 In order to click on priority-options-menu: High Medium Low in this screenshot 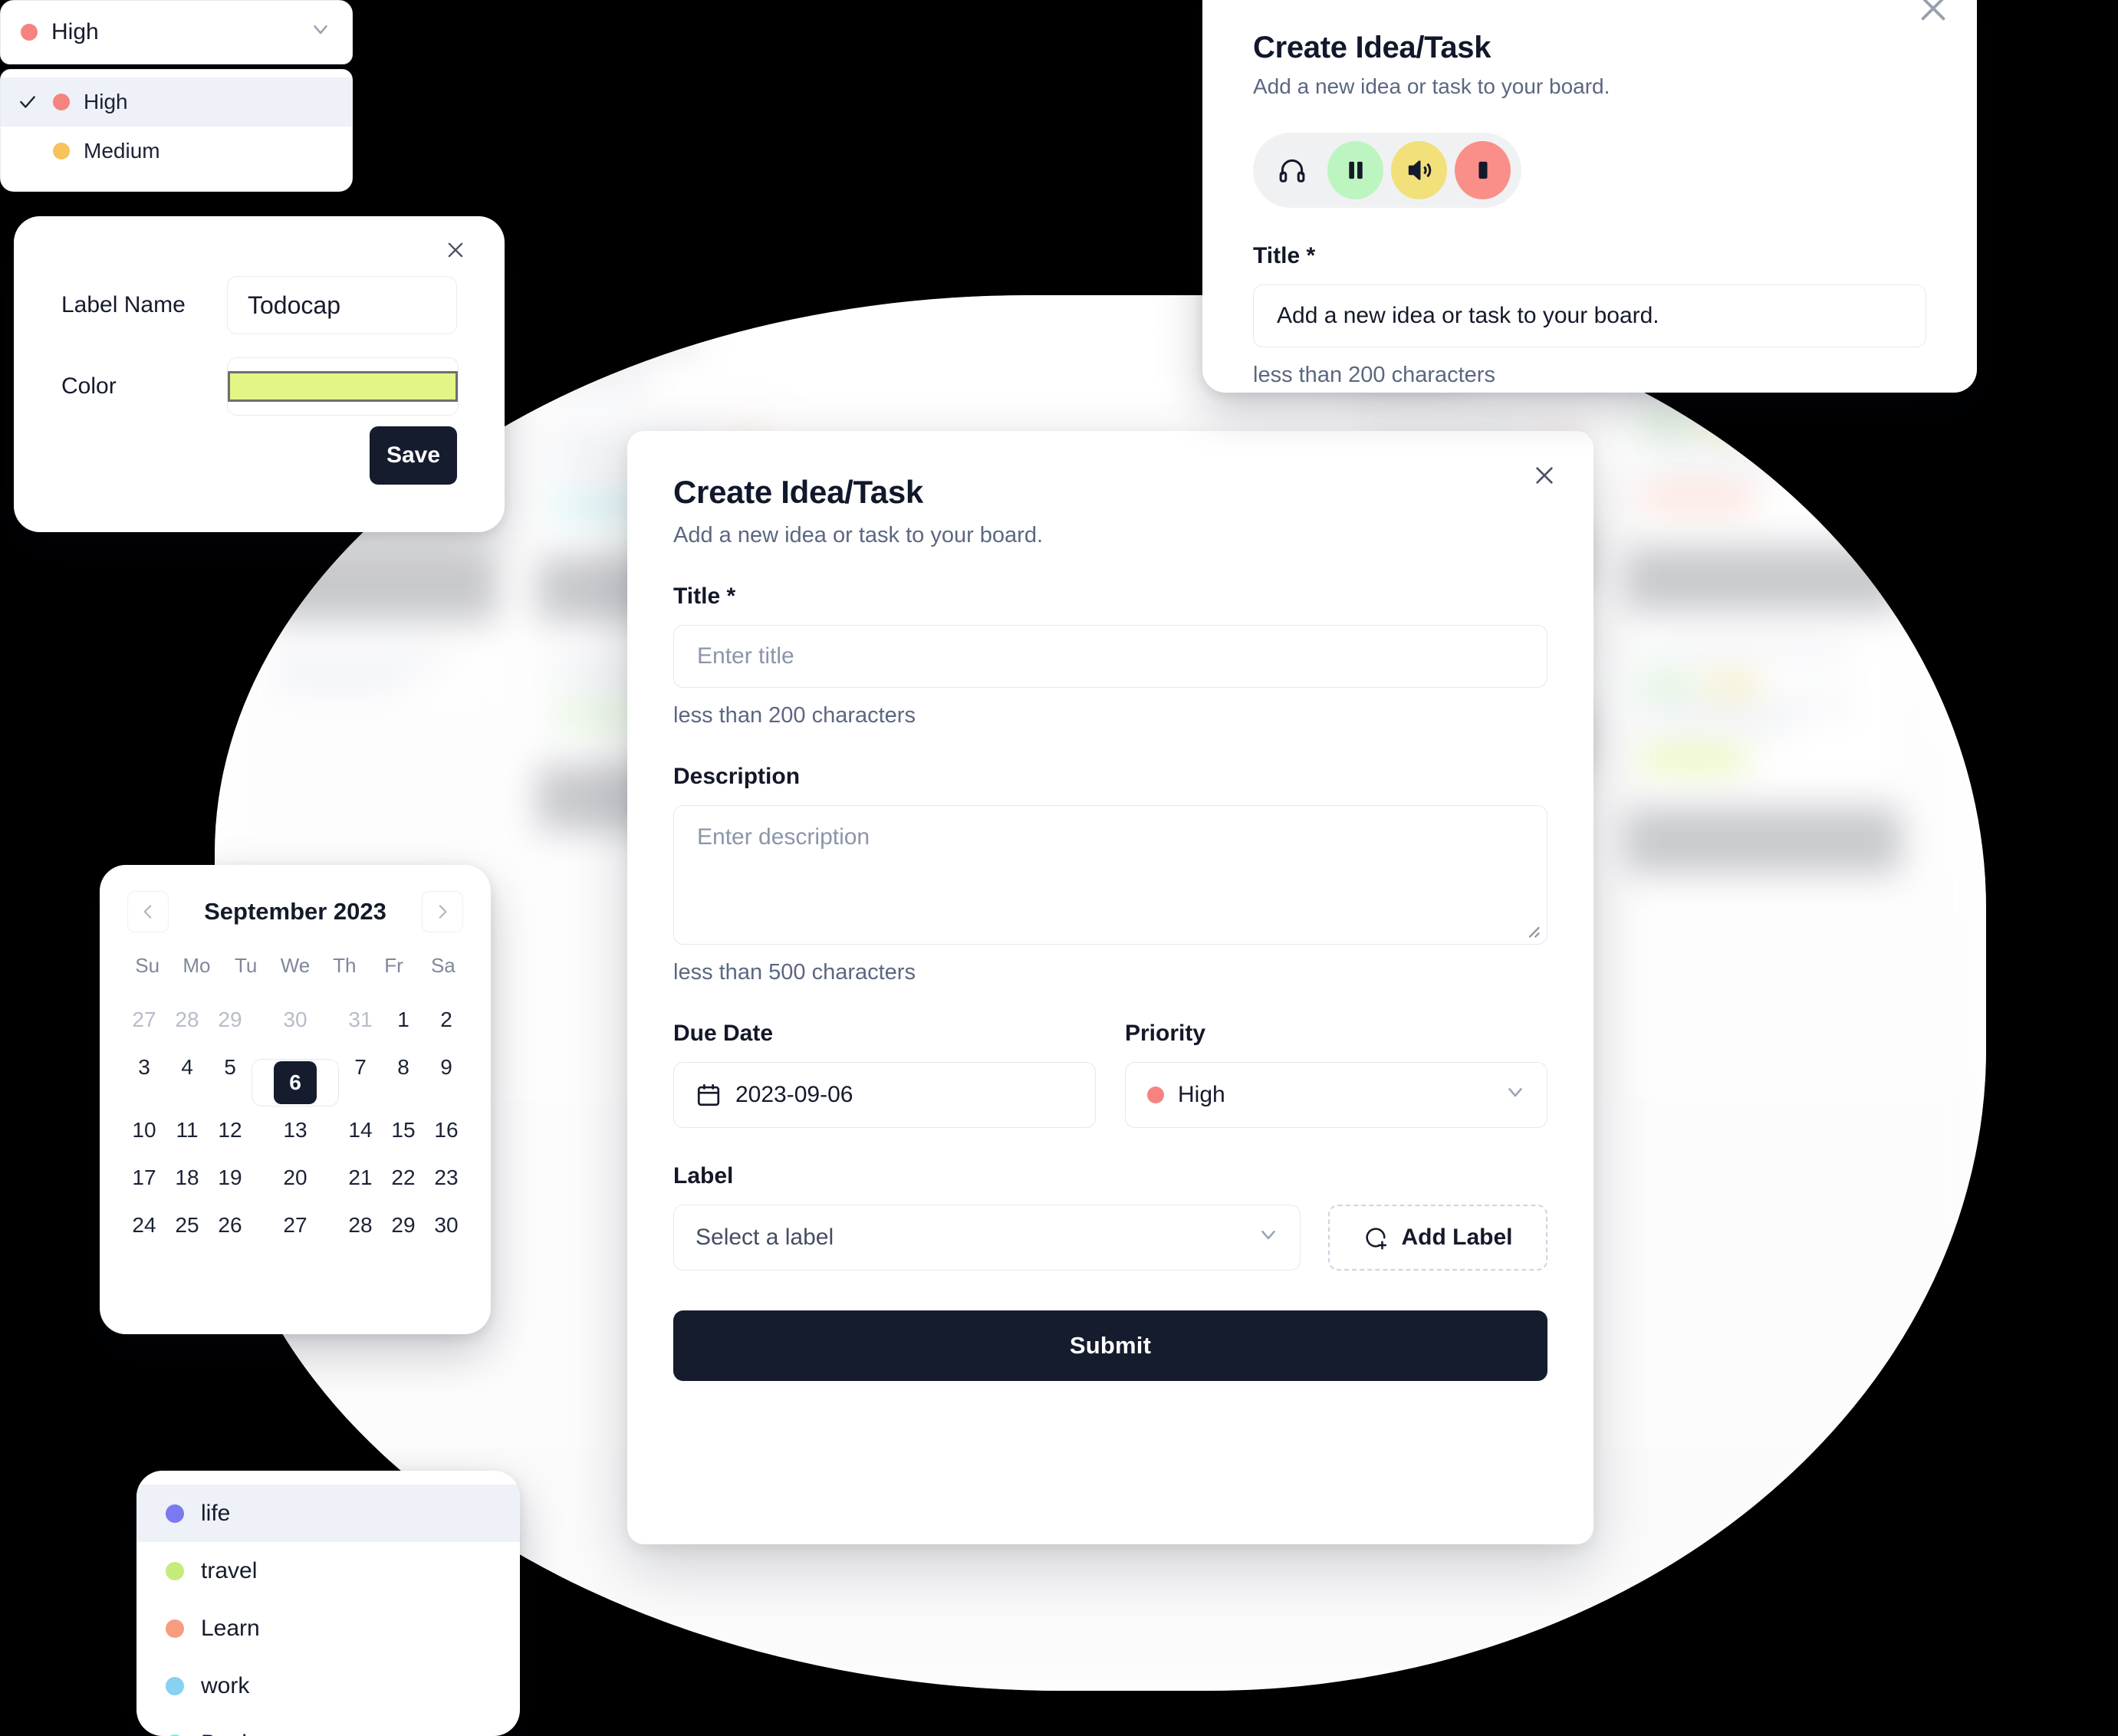, I will do `click(176, 130)`.